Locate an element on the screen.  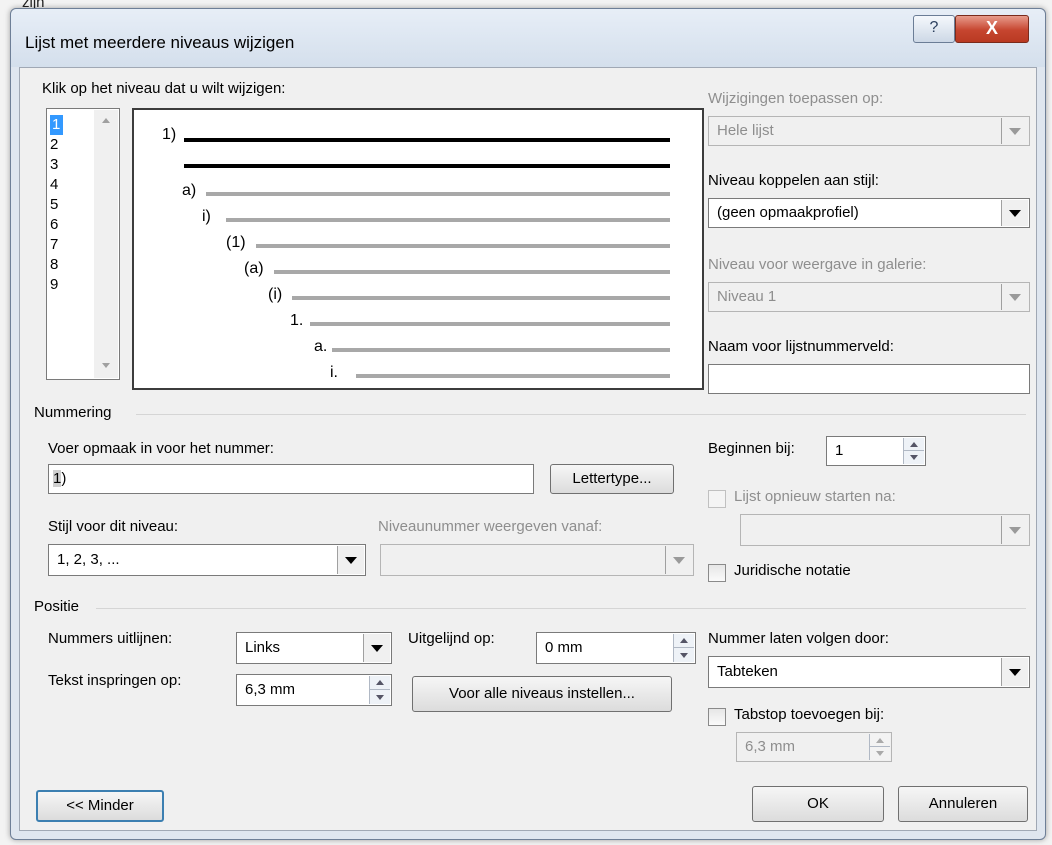
cancel-button: Annuleren is located at coordinates (963, 804).